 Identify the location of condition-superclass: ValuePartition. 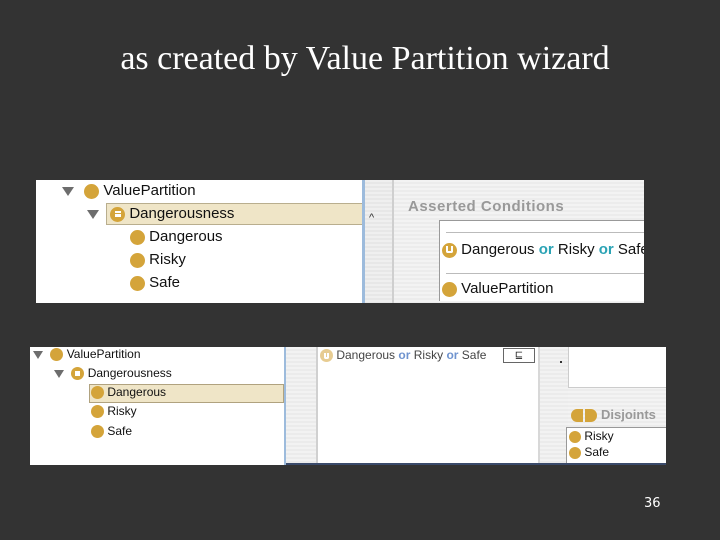
(497, 288).